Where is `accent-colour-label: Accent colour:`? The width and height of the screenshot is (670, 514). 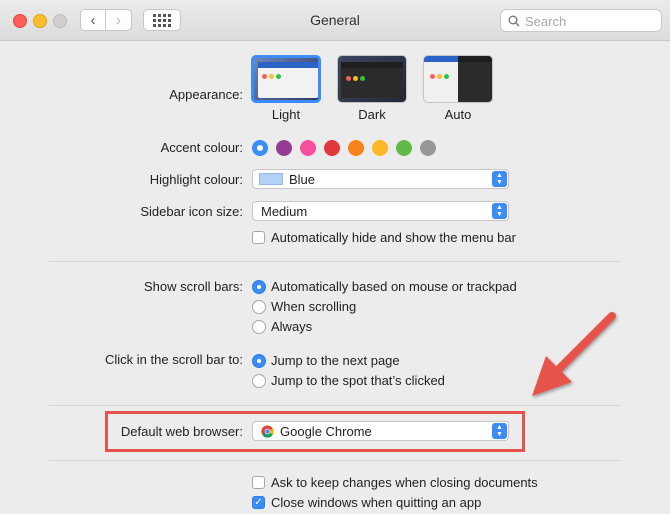 accent-colour-label: Accent colour: is located at coordinates (201, 147).